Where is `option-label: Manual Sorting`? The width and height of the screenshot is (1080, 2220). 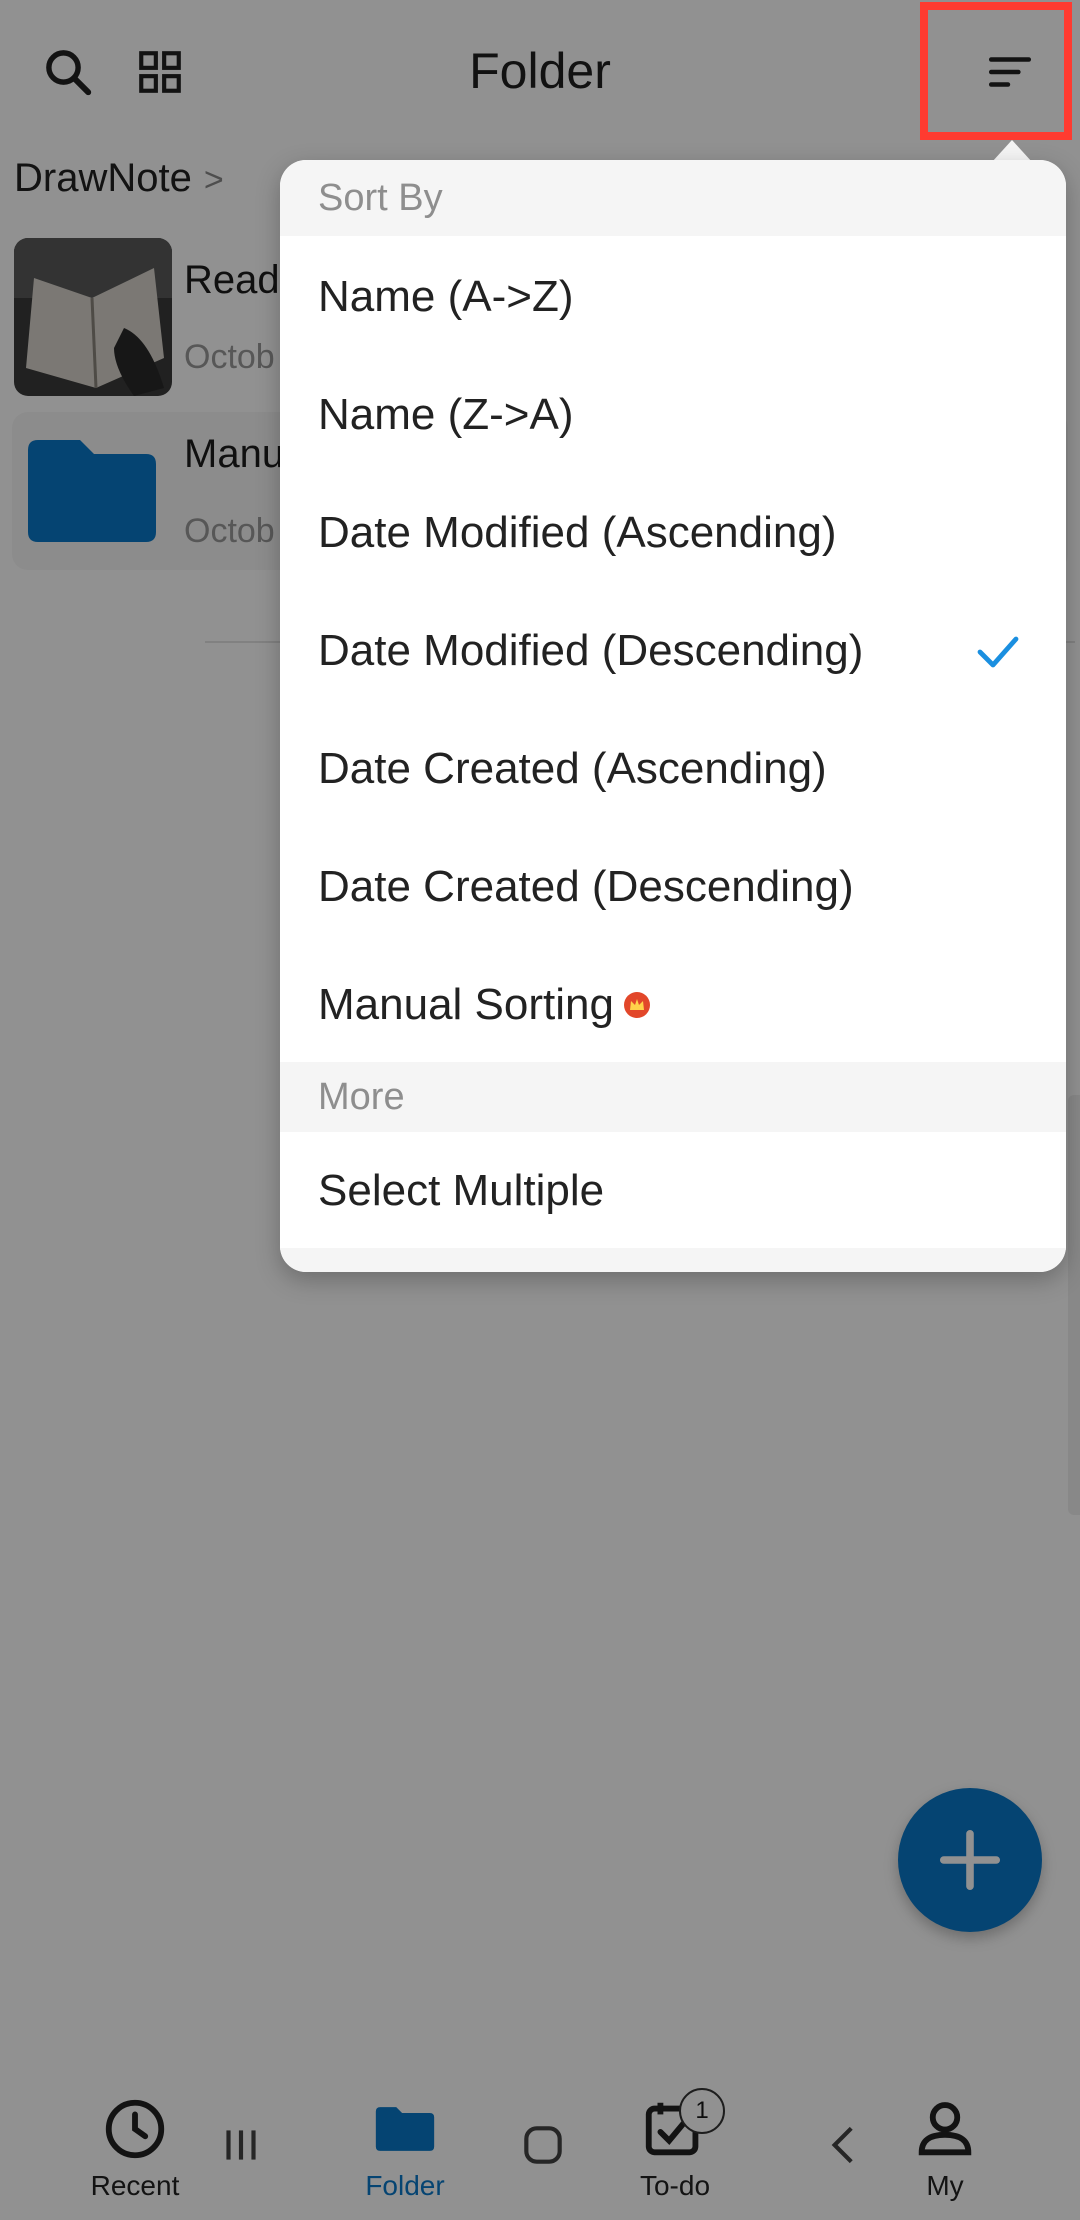 option-label: Manual Sorting is located at coordinates (466, 1004).